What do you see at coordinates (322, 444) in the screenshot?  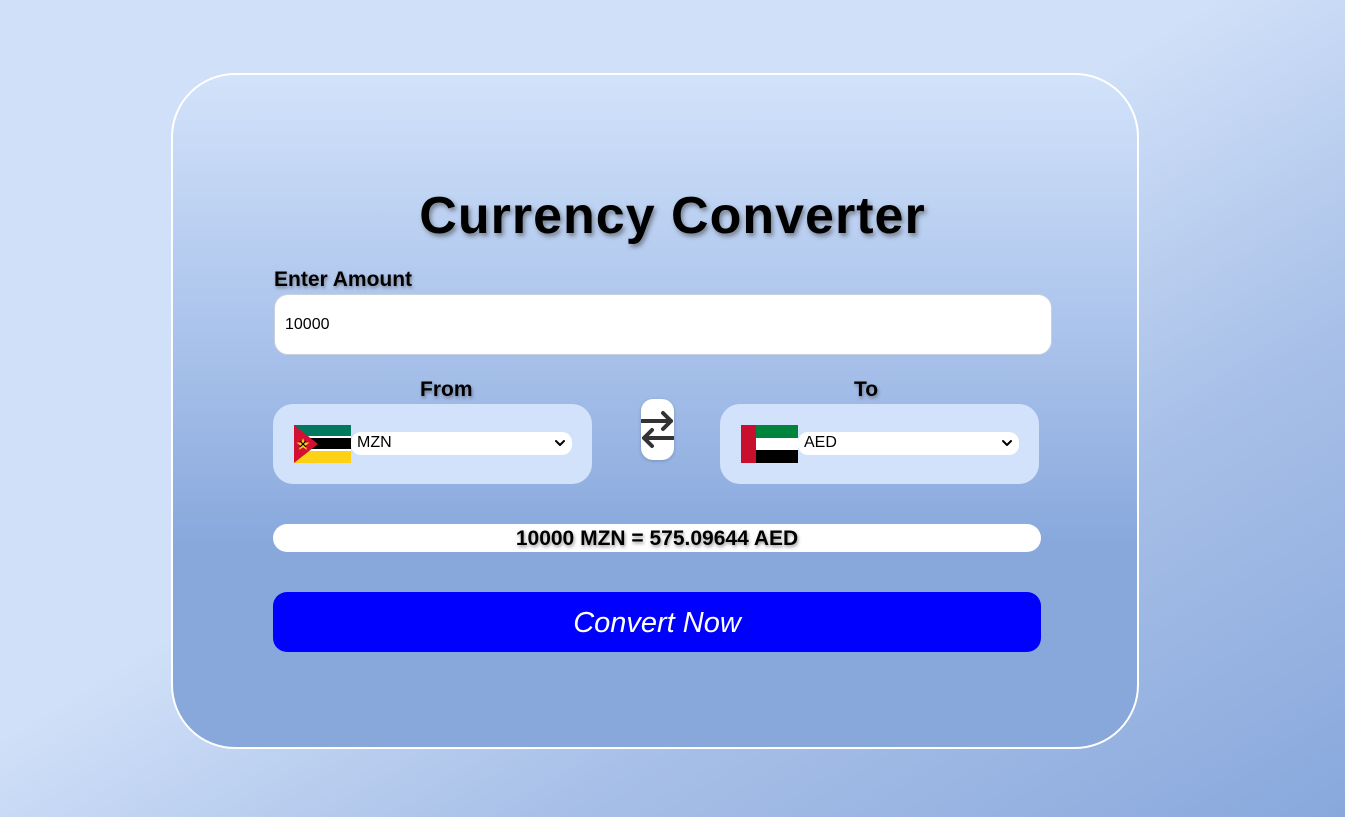 I see `mozambique-flag-icon` at bounding box center [322, 444].